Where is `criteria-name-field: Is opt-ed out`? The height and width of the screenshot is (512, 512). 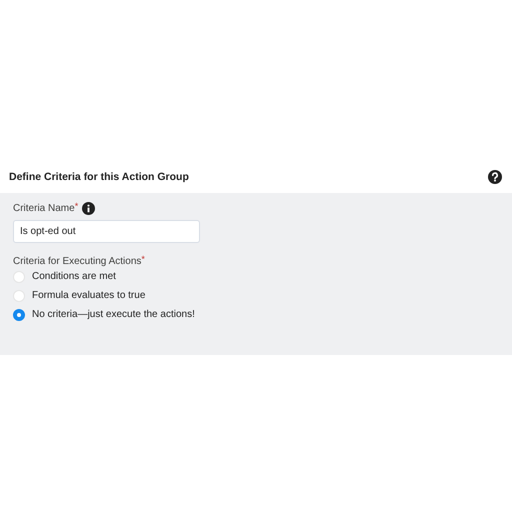
criteria-name-field: Is opt-ed out is located at coordinates (106, 231).